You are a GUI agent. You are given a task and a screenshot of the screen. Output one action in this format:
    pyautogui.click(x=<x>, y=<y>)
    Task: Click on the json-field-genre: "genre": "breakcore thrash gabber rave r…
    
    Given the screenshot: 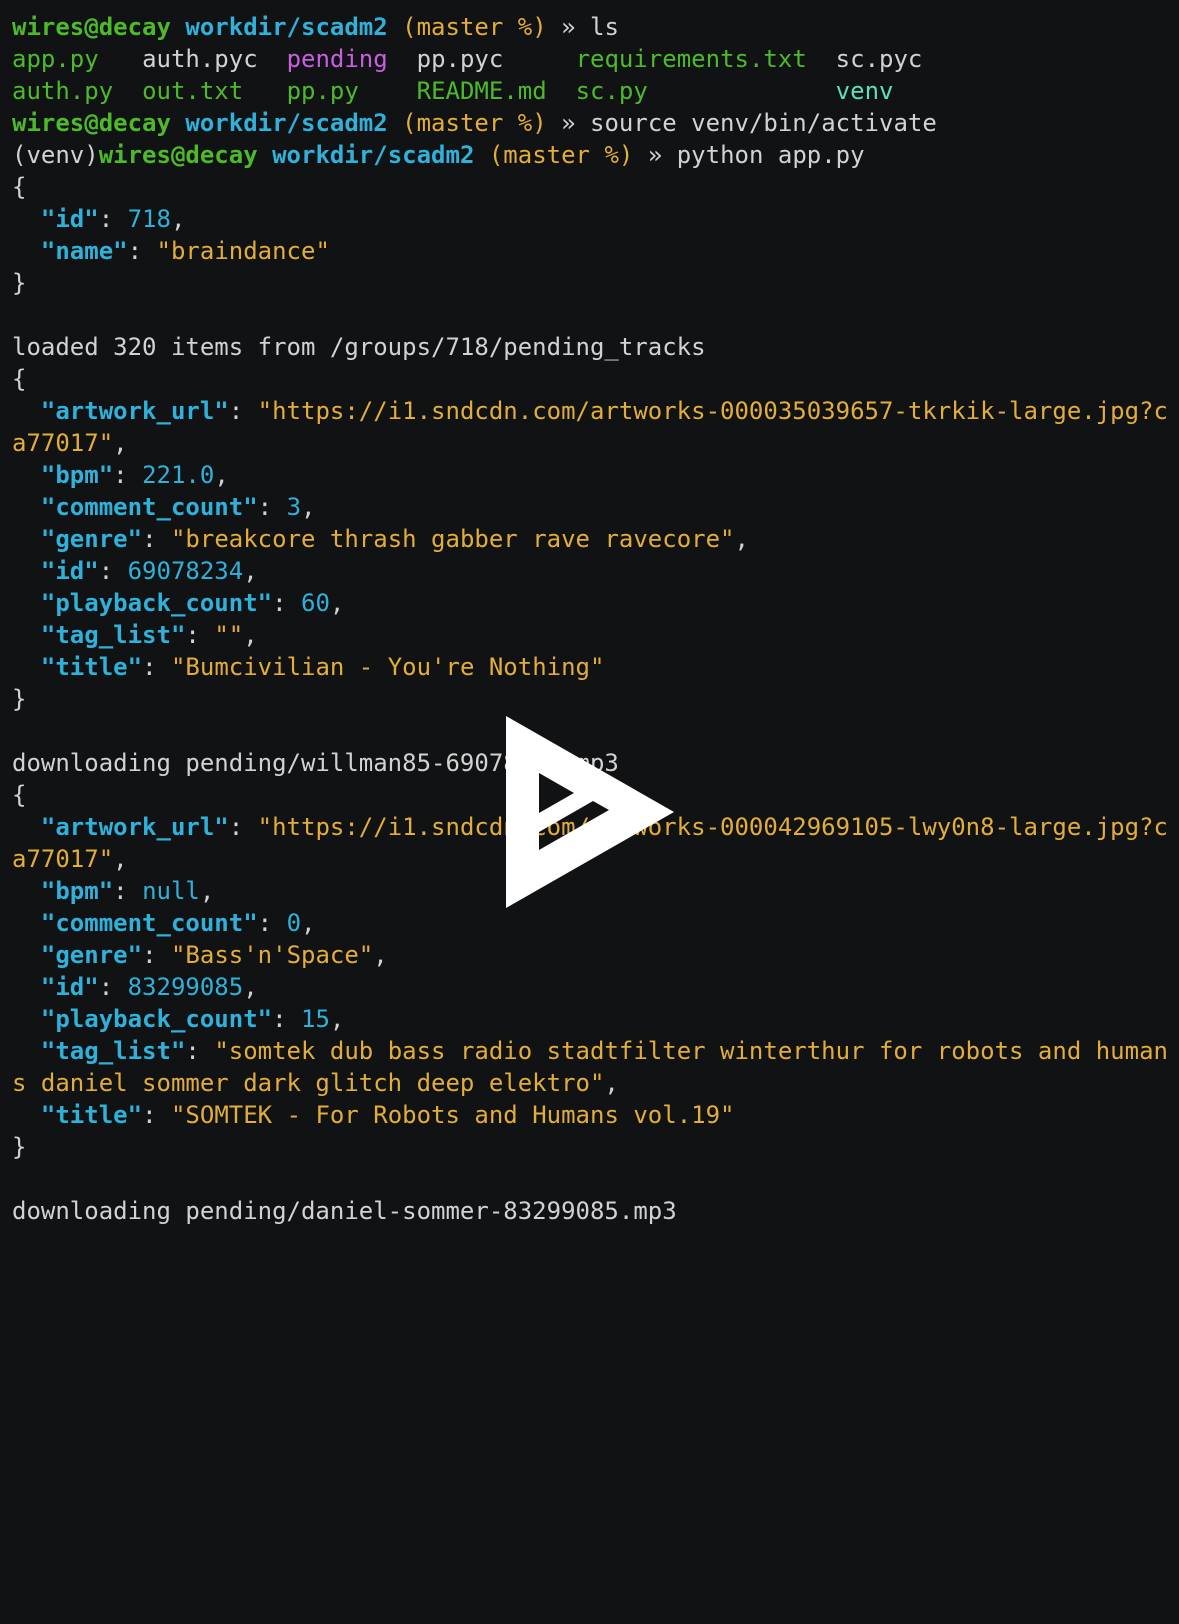 What is the action you would take?
    pyautogui.click(x=394, y=539)
    